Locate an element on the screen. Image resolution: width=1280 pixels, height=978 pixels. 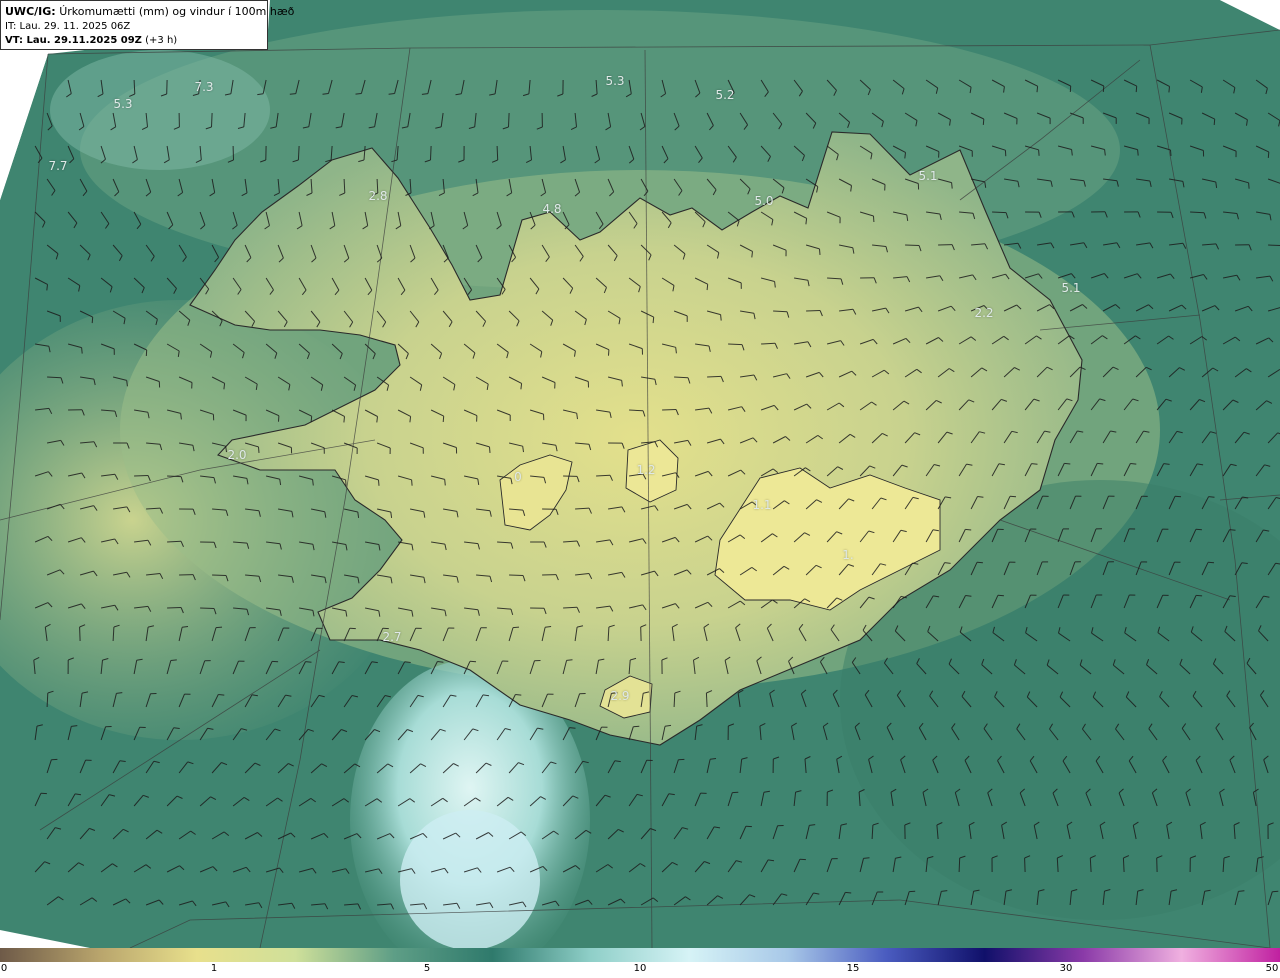
colorbar-tick-label: 15 is located at coordinates (853, 968).